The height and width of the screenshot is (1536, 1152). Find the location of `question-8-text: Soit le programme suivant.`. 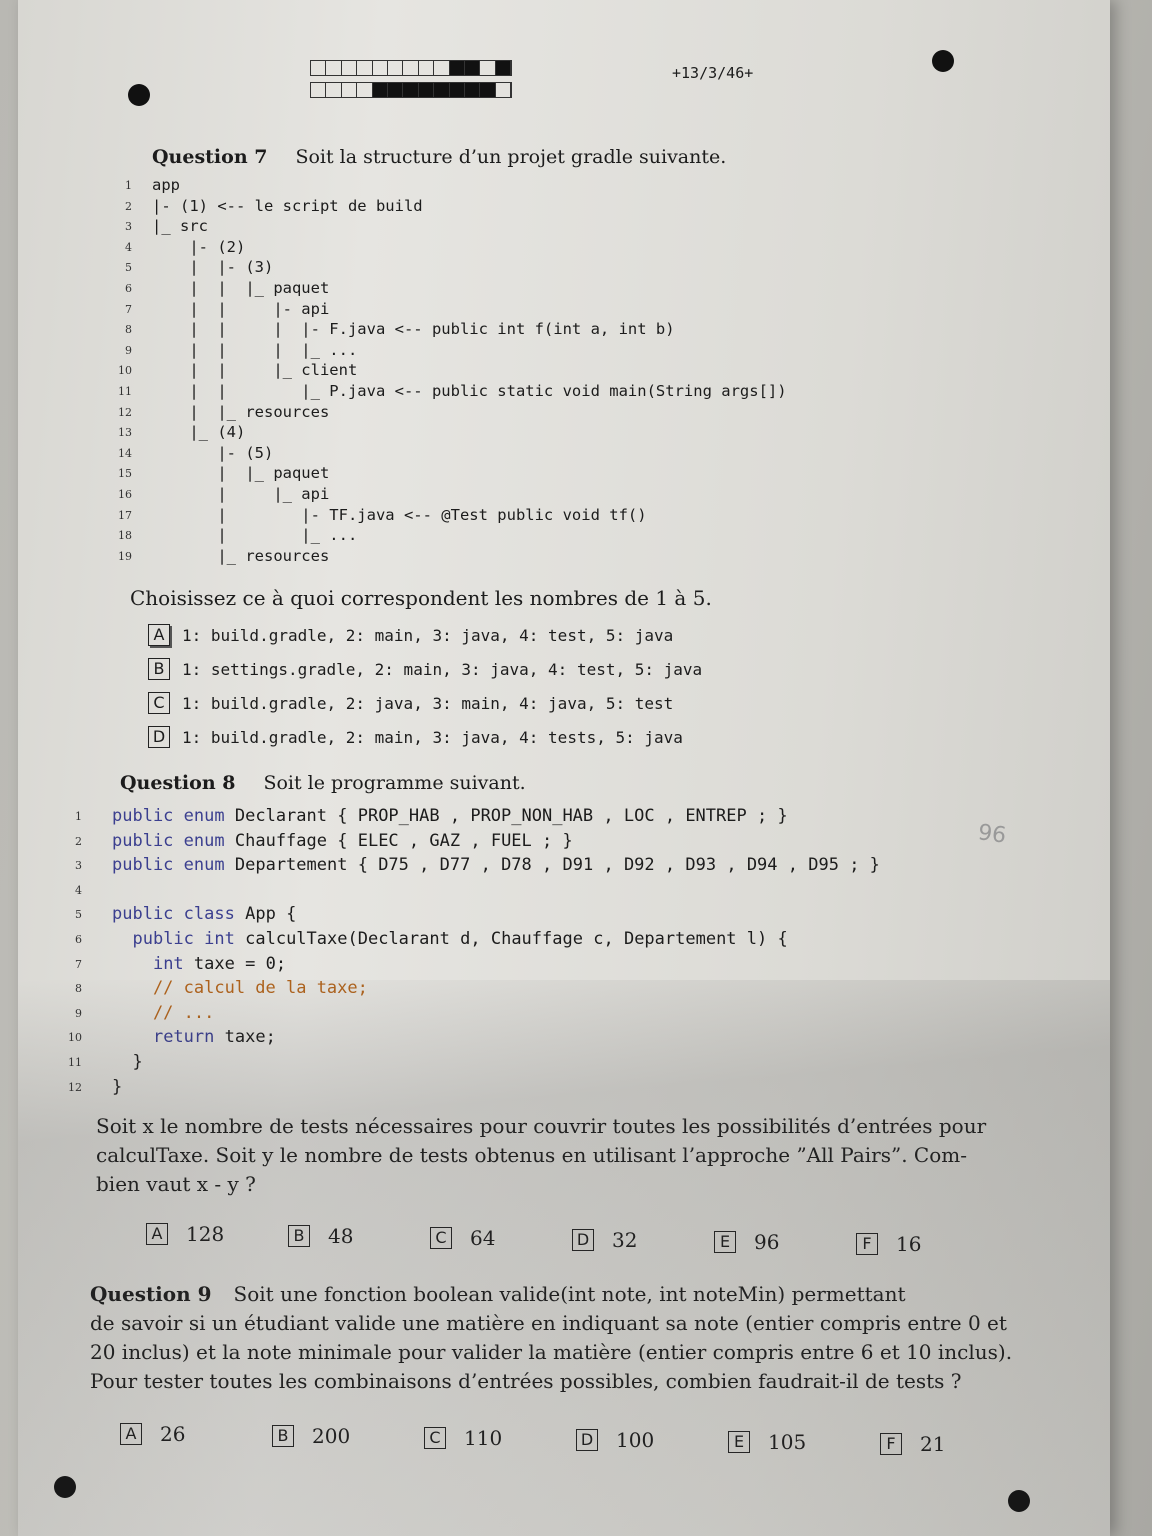

question-8-text: Soit le programme suivant. is located at coordinates (394, 783).